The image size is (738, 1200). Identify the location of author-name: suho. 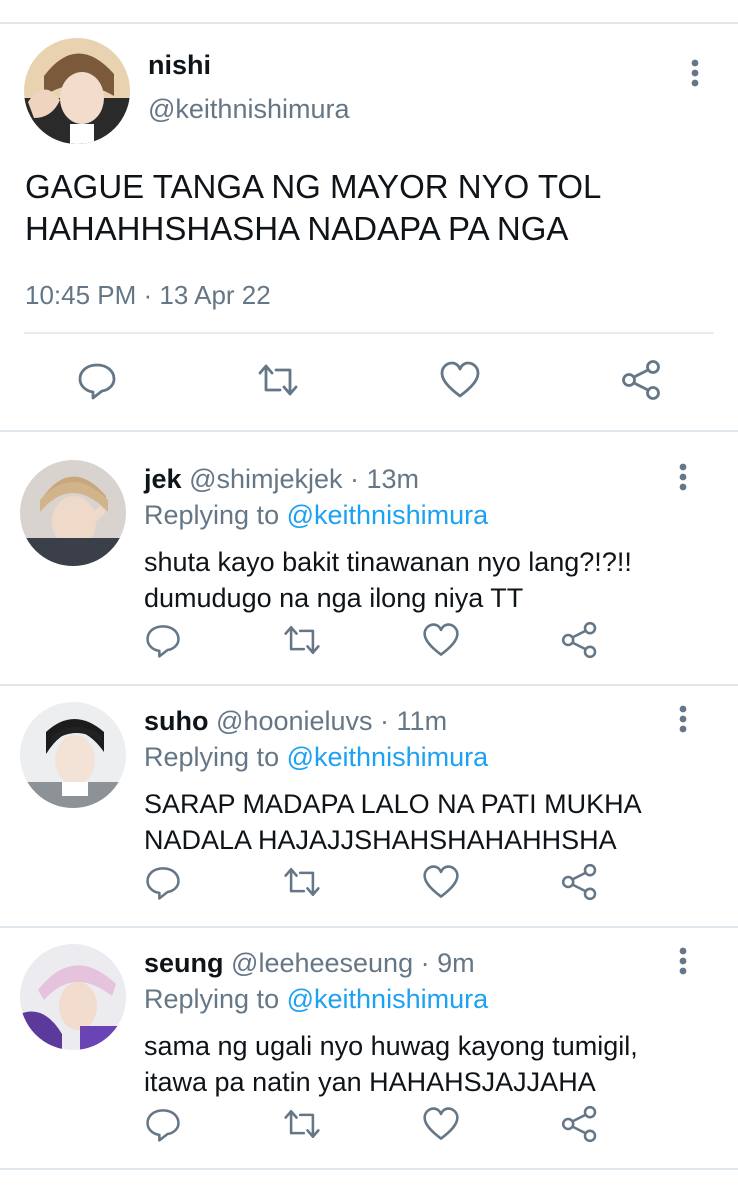
(176, 721).